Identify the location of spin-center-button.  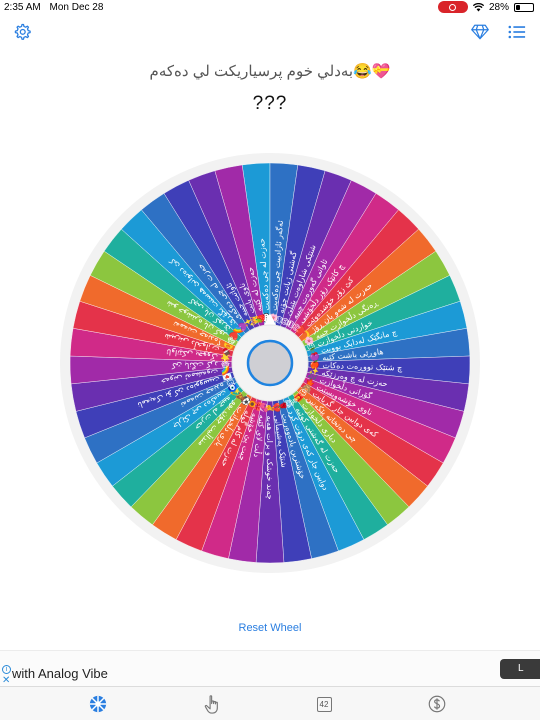
(270, 363).